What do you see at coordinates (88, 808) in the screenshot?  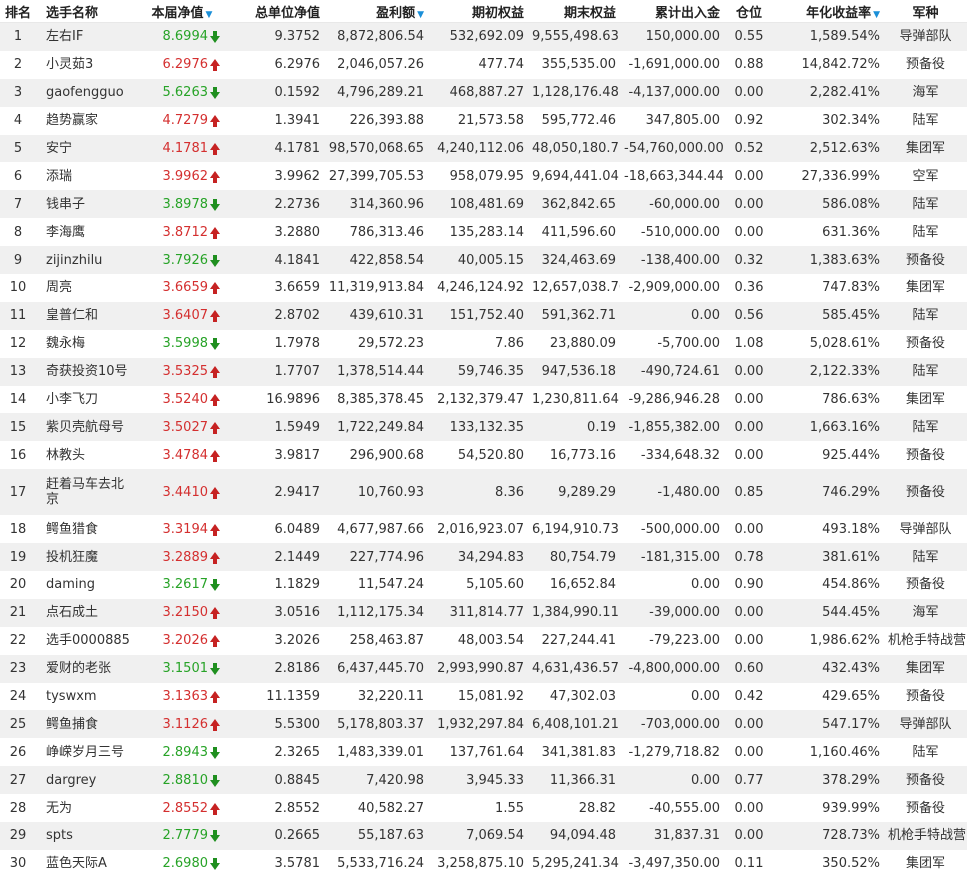 I see `player-name: 无为` at bounding box center [88, 808].